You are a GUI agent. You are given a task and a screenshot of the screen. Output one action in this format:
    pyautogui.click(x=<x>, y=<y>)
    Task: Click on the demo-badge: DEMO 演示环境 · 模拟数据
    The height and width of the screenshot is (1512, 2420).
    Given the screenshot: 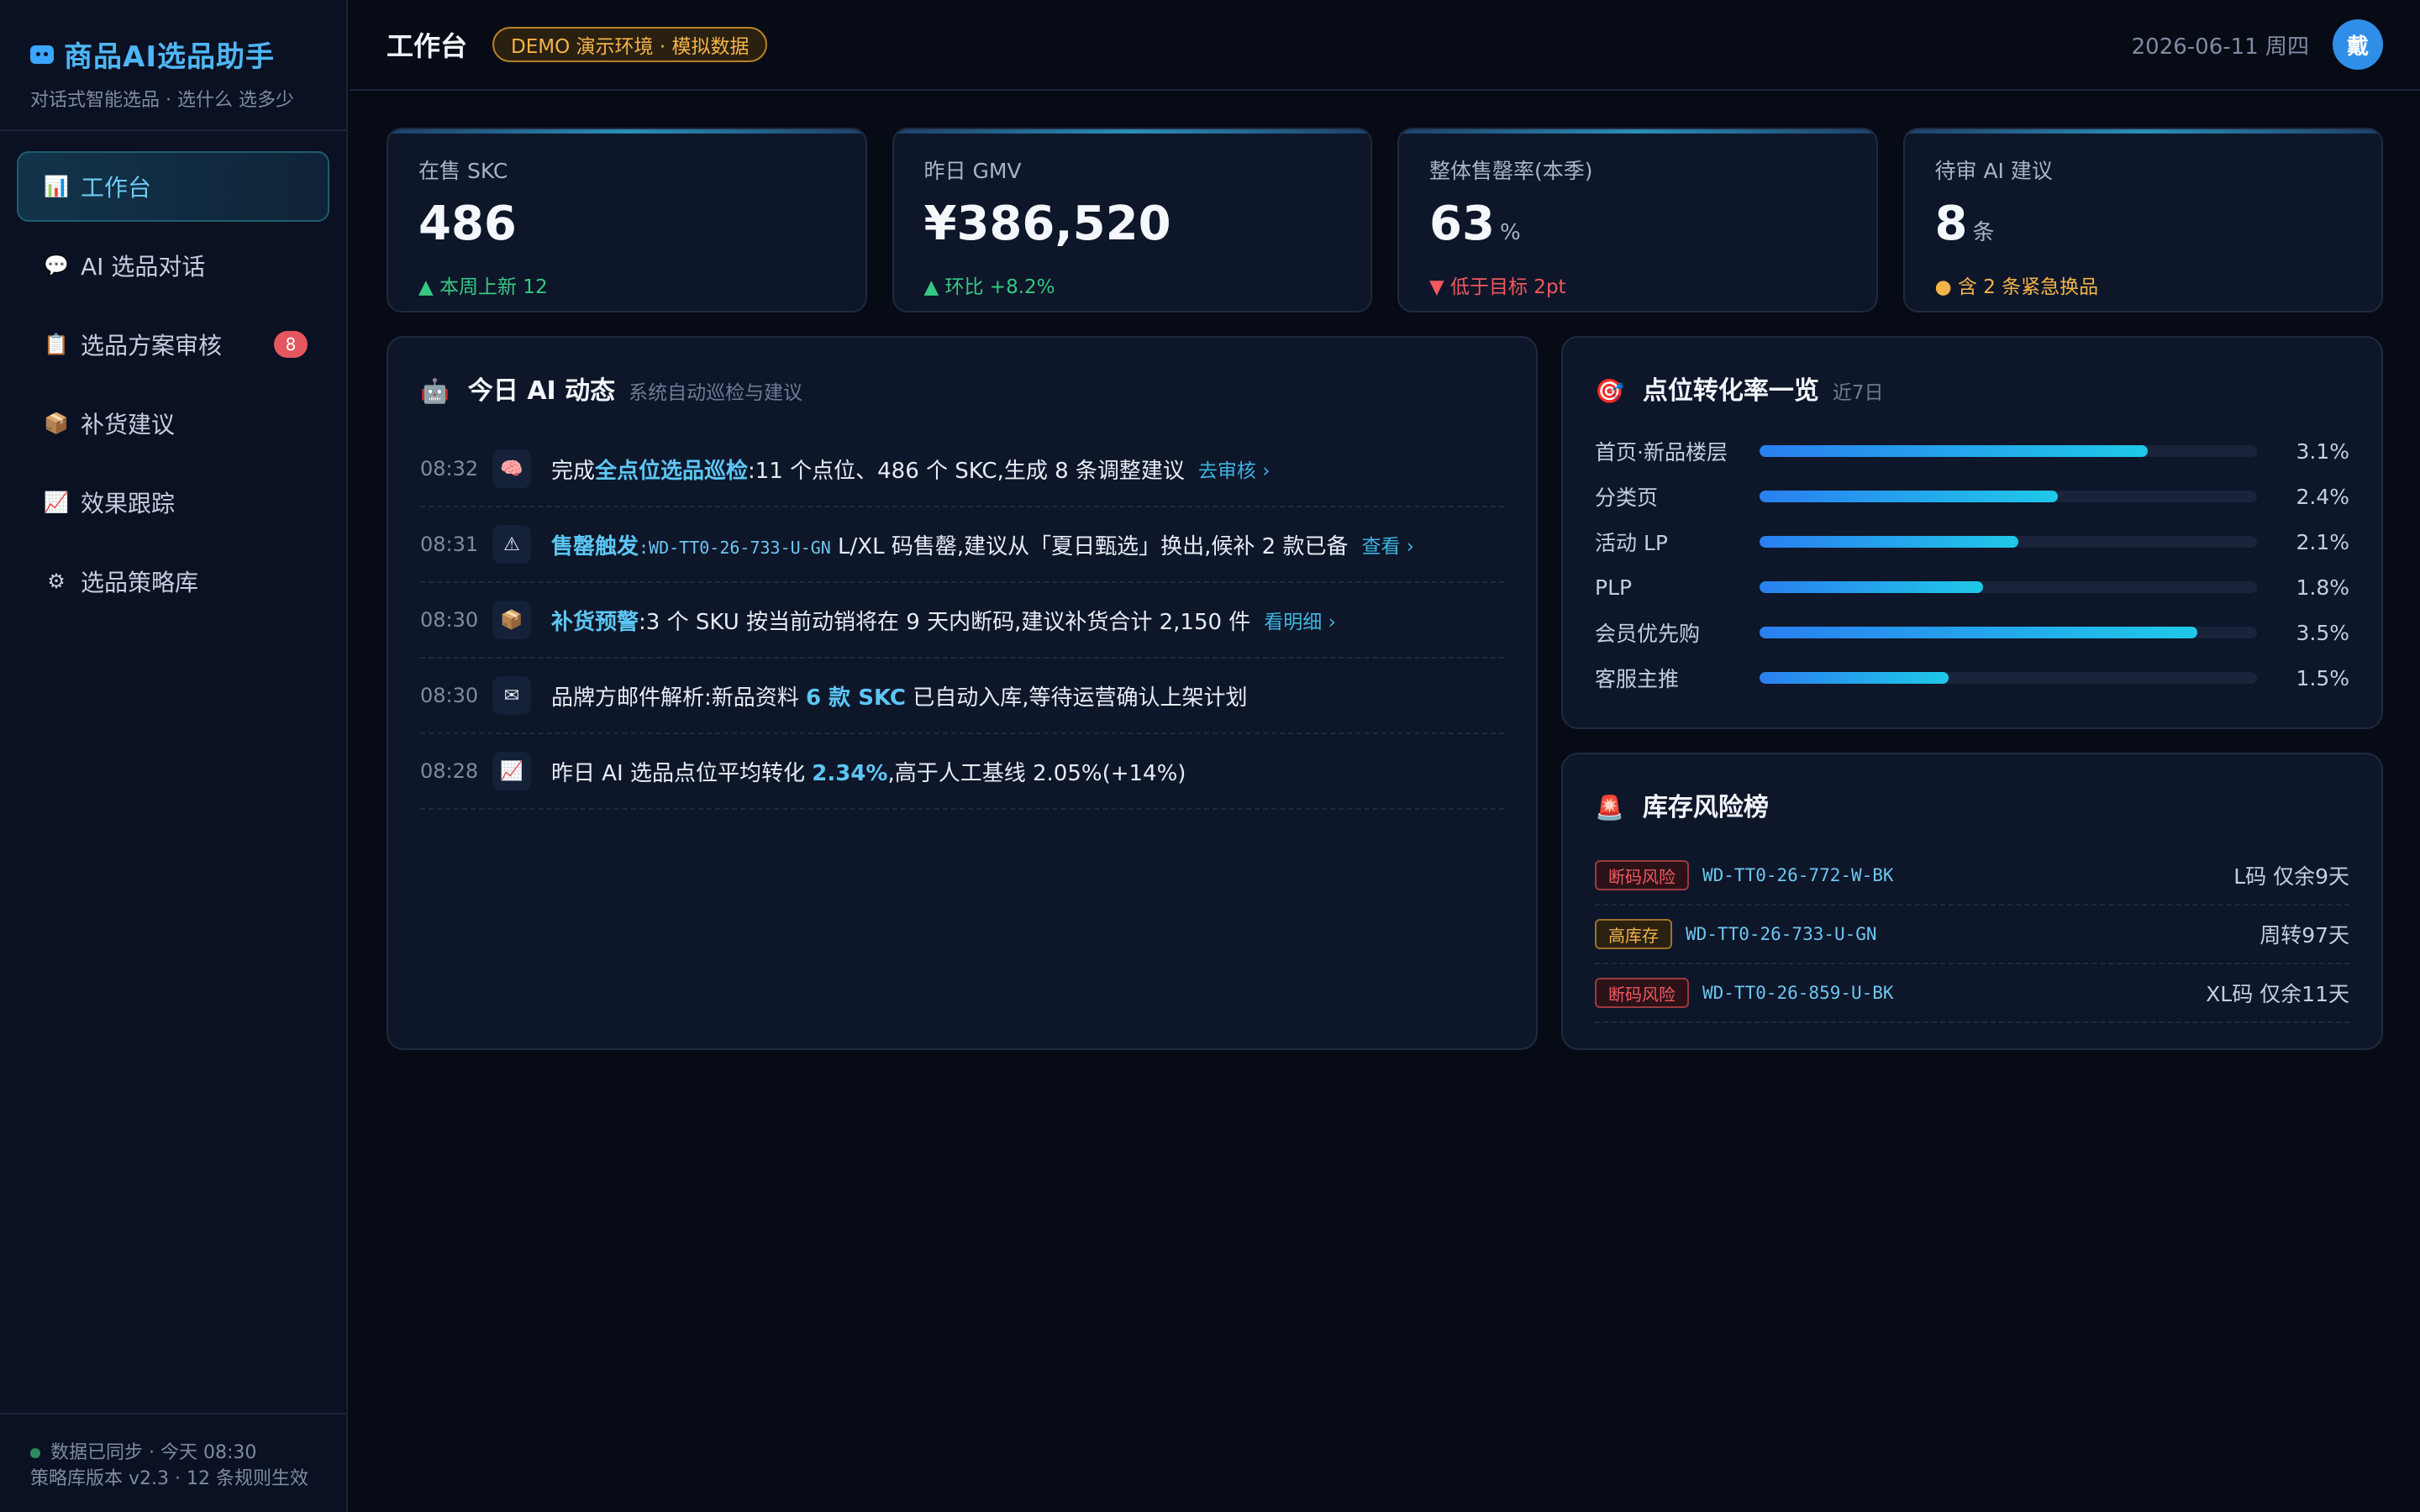 What is the action you would take?
    pyautogui.click(x=630, y=44)
    